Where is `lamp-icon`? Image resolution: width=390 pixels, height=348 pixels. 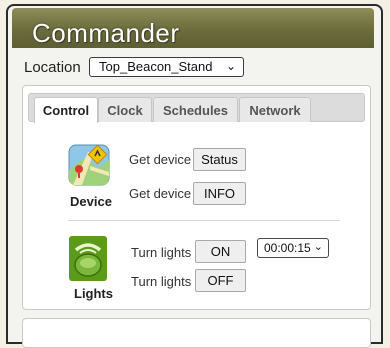
lamp-icon is located at coordinates (88, 258).